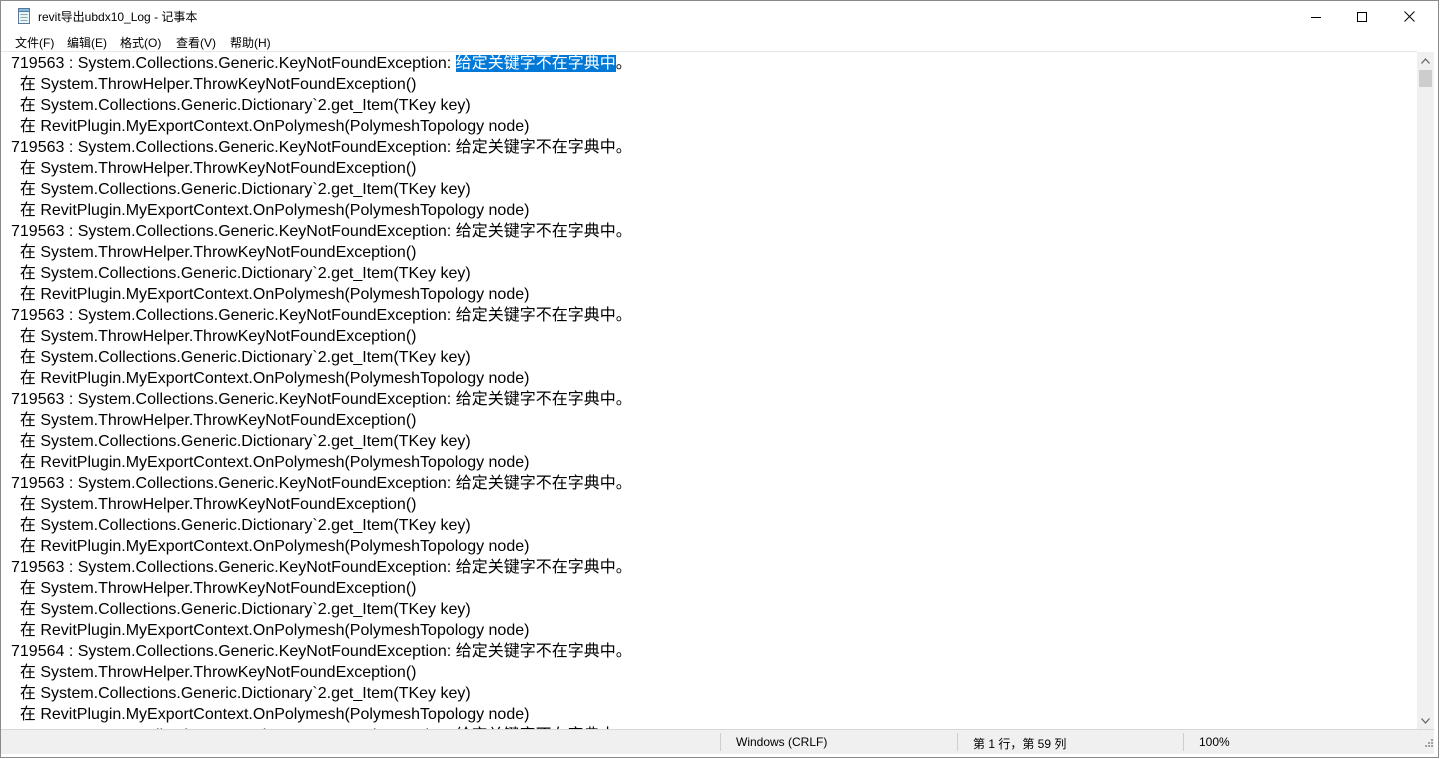  I want to click on menu-bar: 文件(F) 编辑(E) 格式(O) 查看(V) 帮助(H), so click(719, 41).